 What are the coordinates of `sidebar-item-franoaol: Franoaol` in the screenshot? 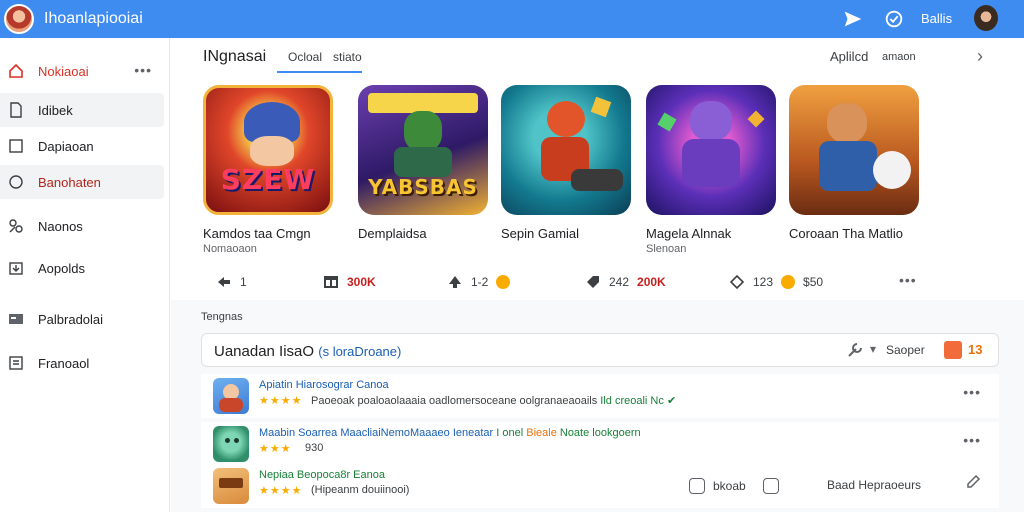 It's located at (85, 363).